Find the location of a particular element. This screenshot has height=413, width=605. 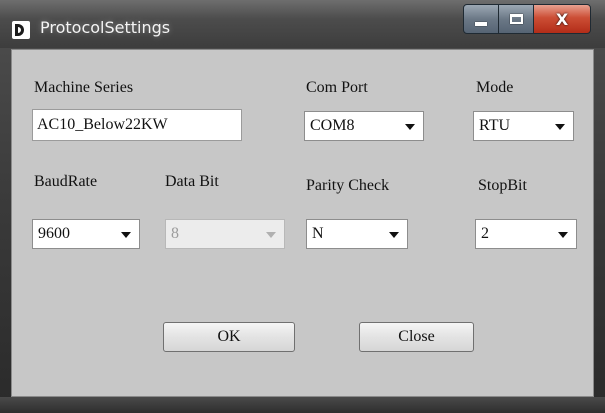

stop-bit-value: 2 is located at coordinates (485, 233).